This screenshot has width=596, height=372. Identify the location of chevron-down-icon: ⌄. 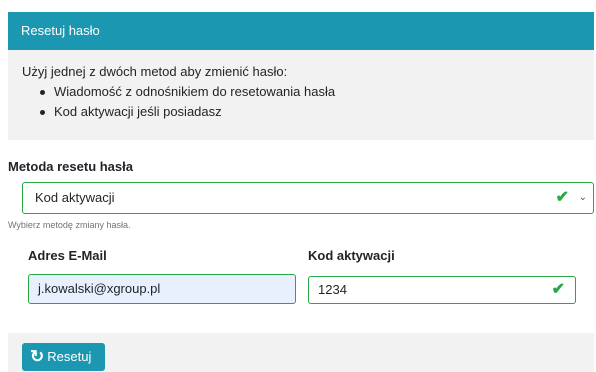
(582, 197).